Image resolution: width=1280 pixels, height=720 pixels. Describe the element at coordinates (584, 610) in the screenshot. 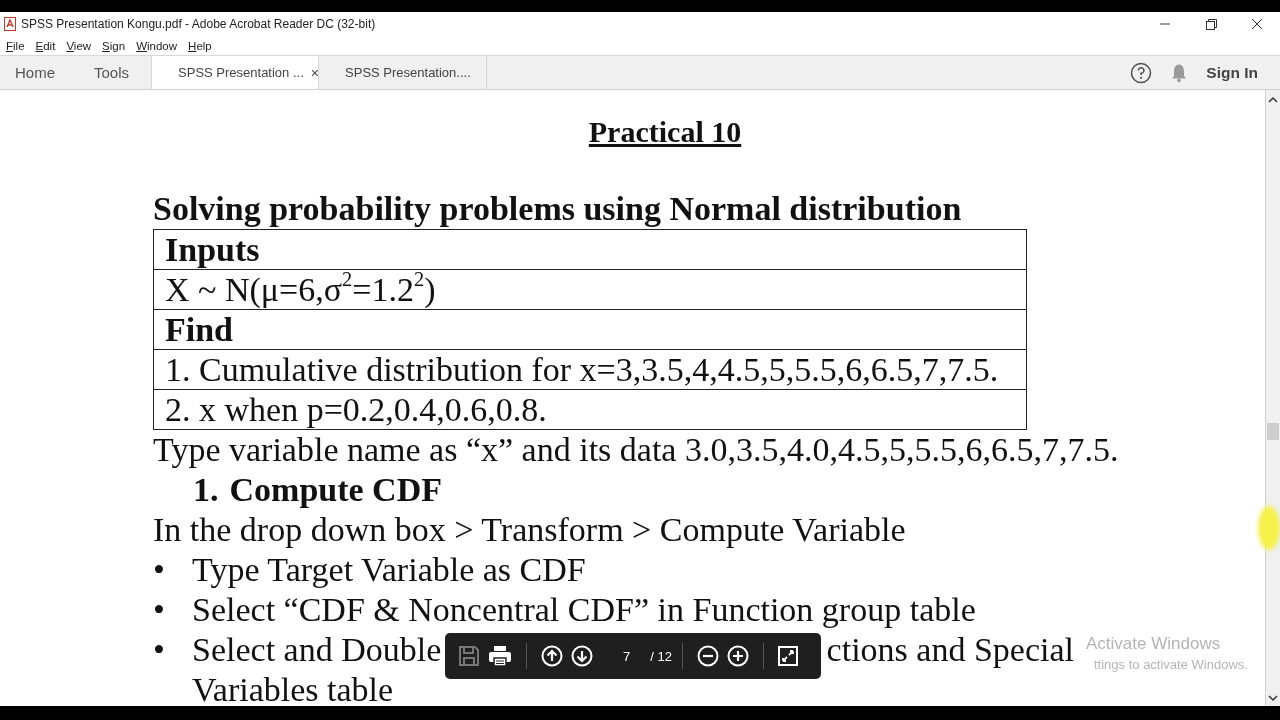

I see `bullet-text: Select “CDF & Noncentral CDF” in Function group table` at that location.